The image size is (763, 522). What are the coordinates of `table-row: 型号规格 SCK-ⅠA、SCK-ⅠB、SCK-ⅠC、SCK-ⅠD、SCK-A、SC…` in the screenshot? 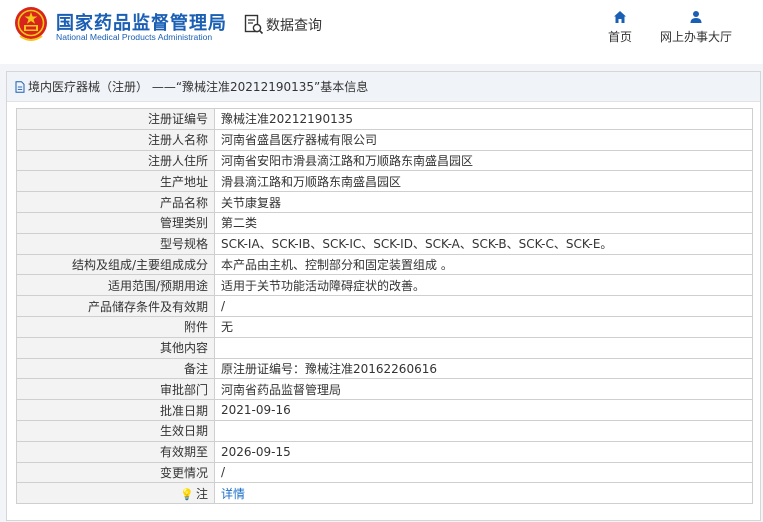 It's located at (384, 243).